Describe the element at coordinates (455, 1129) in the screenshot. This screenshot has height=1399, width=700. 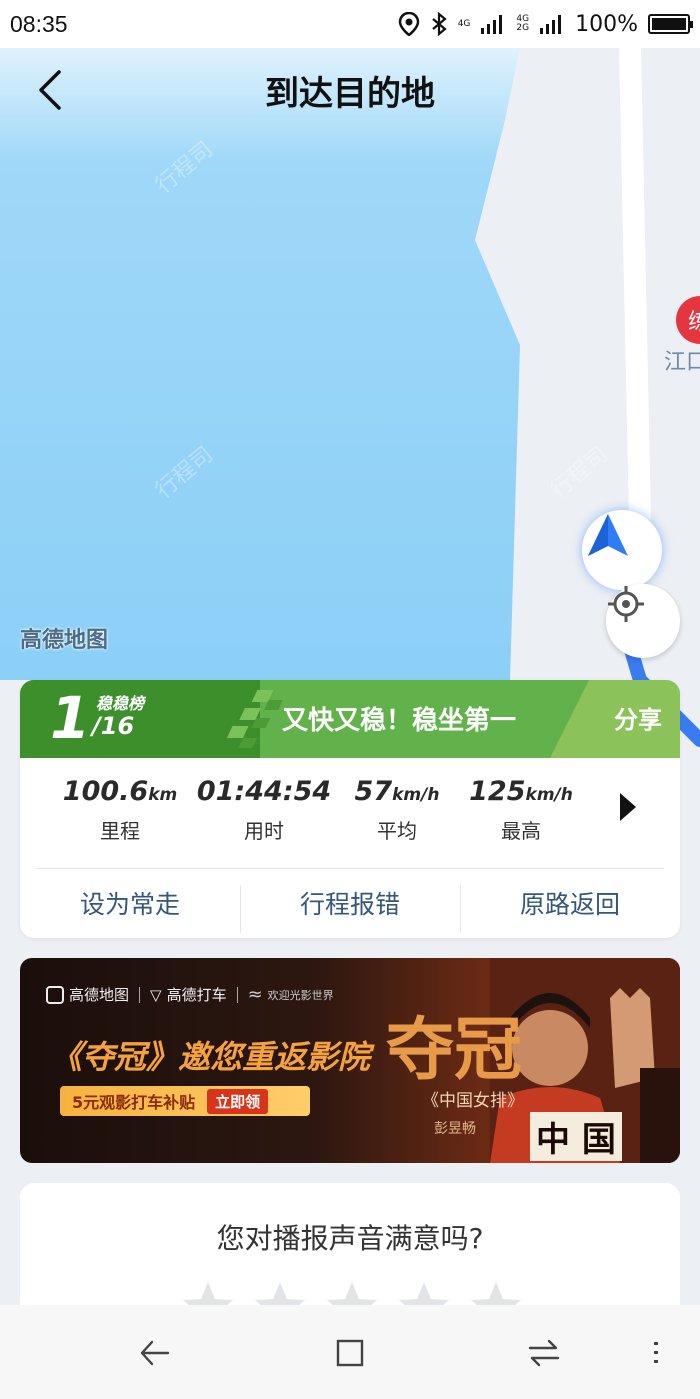
I see `movie-credit: 彭昱畅` at that location.